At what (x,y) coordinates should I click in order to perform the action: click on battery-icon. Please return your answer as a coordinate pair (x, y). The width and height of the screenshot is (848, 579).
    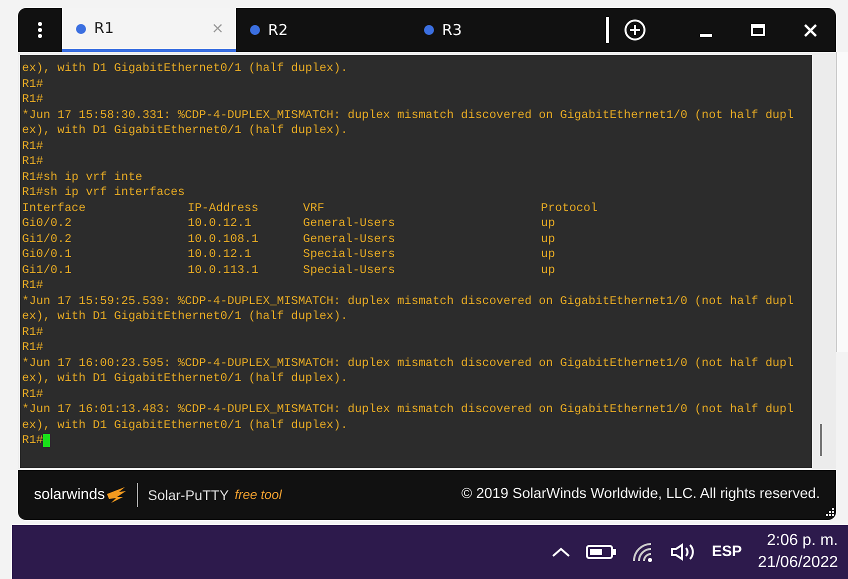
    Looking at the image, I should click on (601, 552).